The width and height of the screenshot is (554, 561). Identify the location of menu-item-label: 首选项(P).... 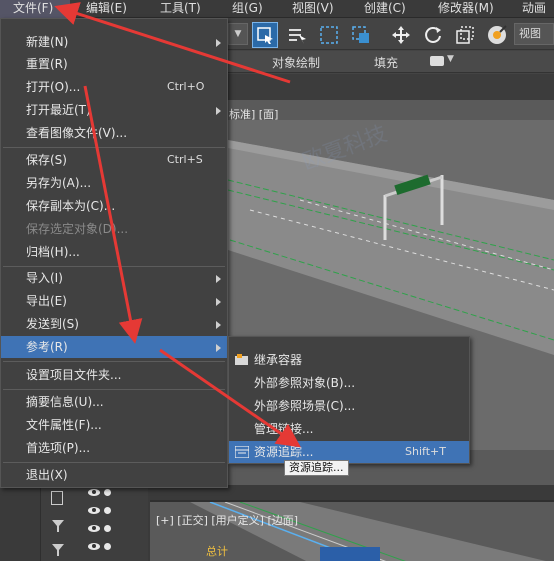
(58, 448).